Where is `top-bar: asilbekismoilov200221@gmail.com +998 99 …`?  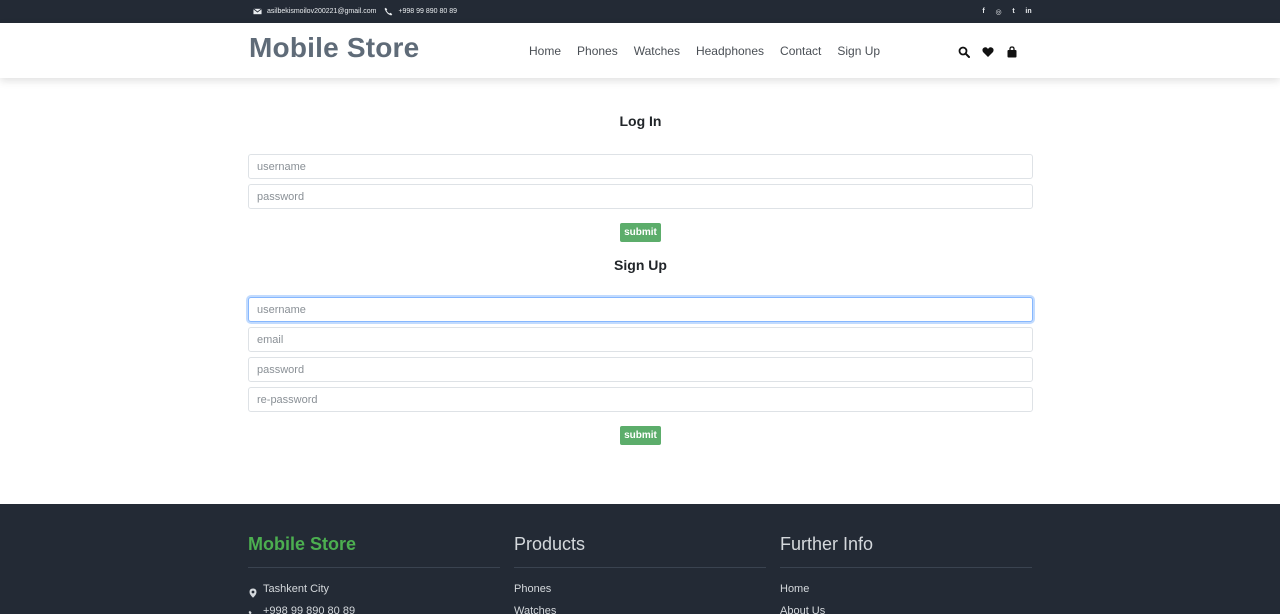 top-bar: asilbekismoilov200221@gmail.com +998 99 … is located at coordinates (640, 11).